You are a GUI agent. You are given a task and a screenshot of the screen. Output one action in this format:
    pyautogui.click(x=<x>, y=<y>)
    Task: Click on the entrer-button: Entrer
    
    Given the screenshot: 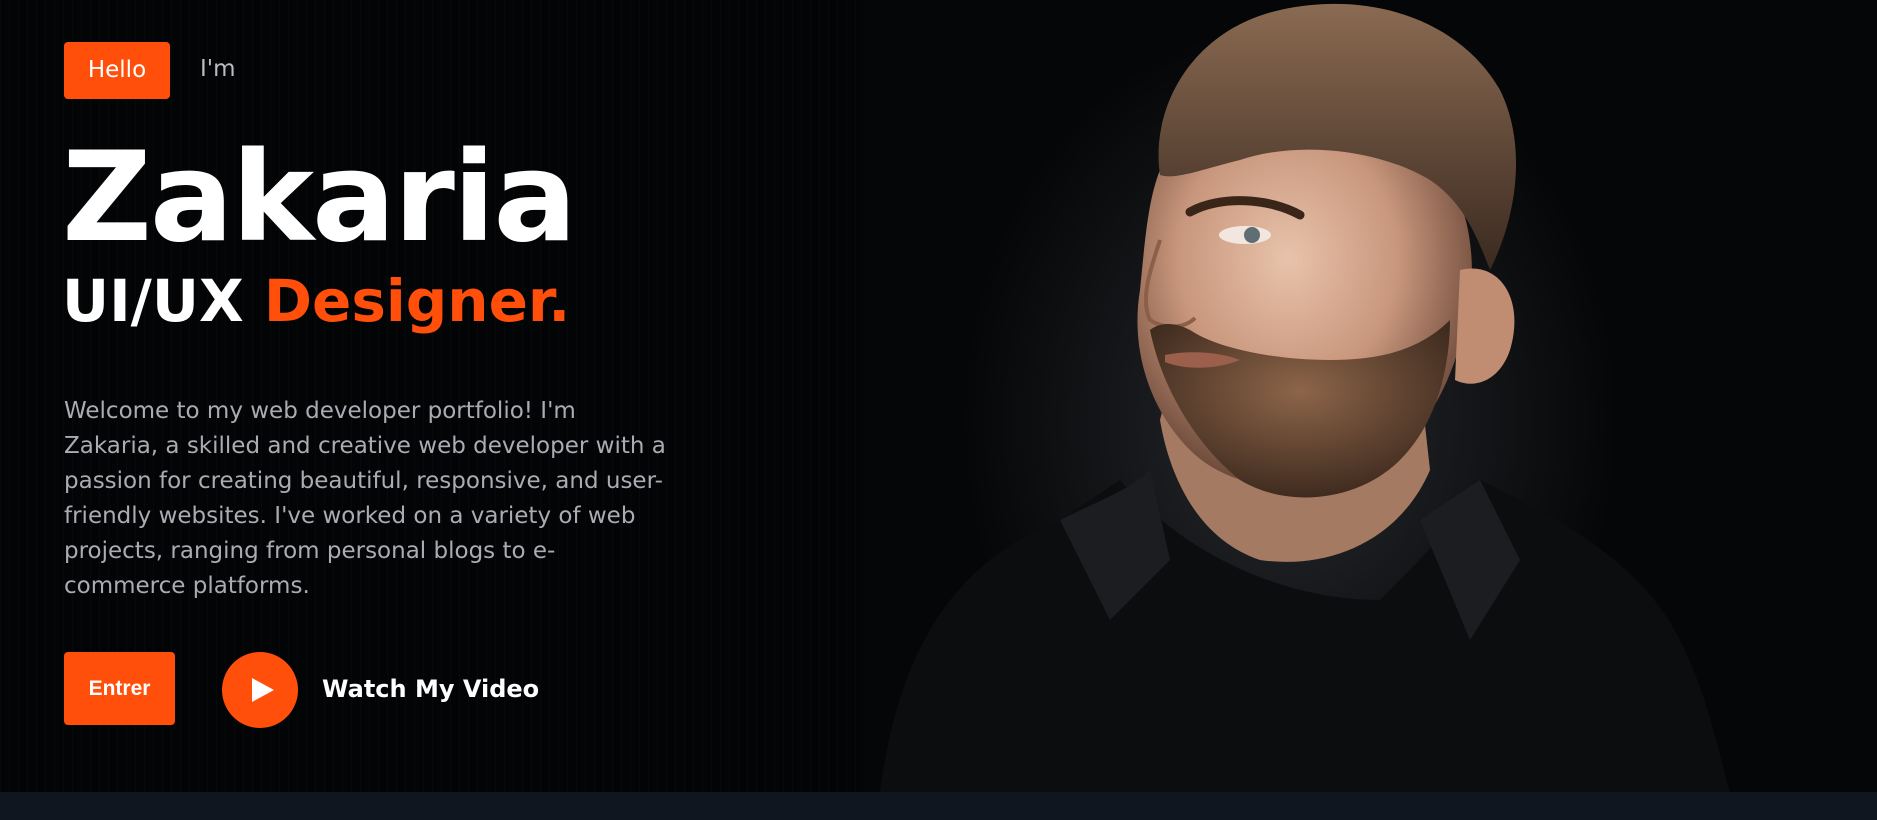 What is the action you would take?
    pyautogui.click(x=119, y=688)
    